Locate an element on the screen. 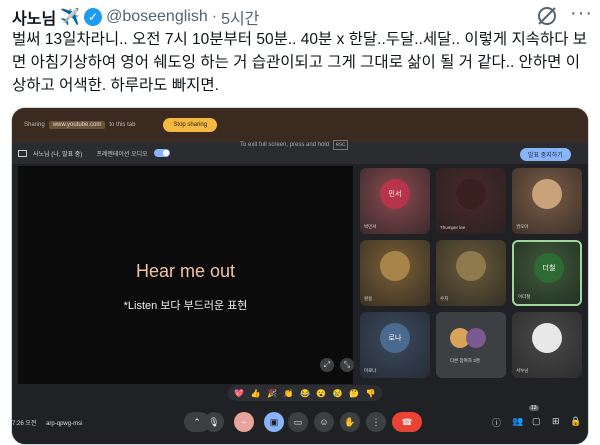 The width and height of the screenshot is (600, 445). reaction-emoji: 🎉 is located at coordinates (272, 393).